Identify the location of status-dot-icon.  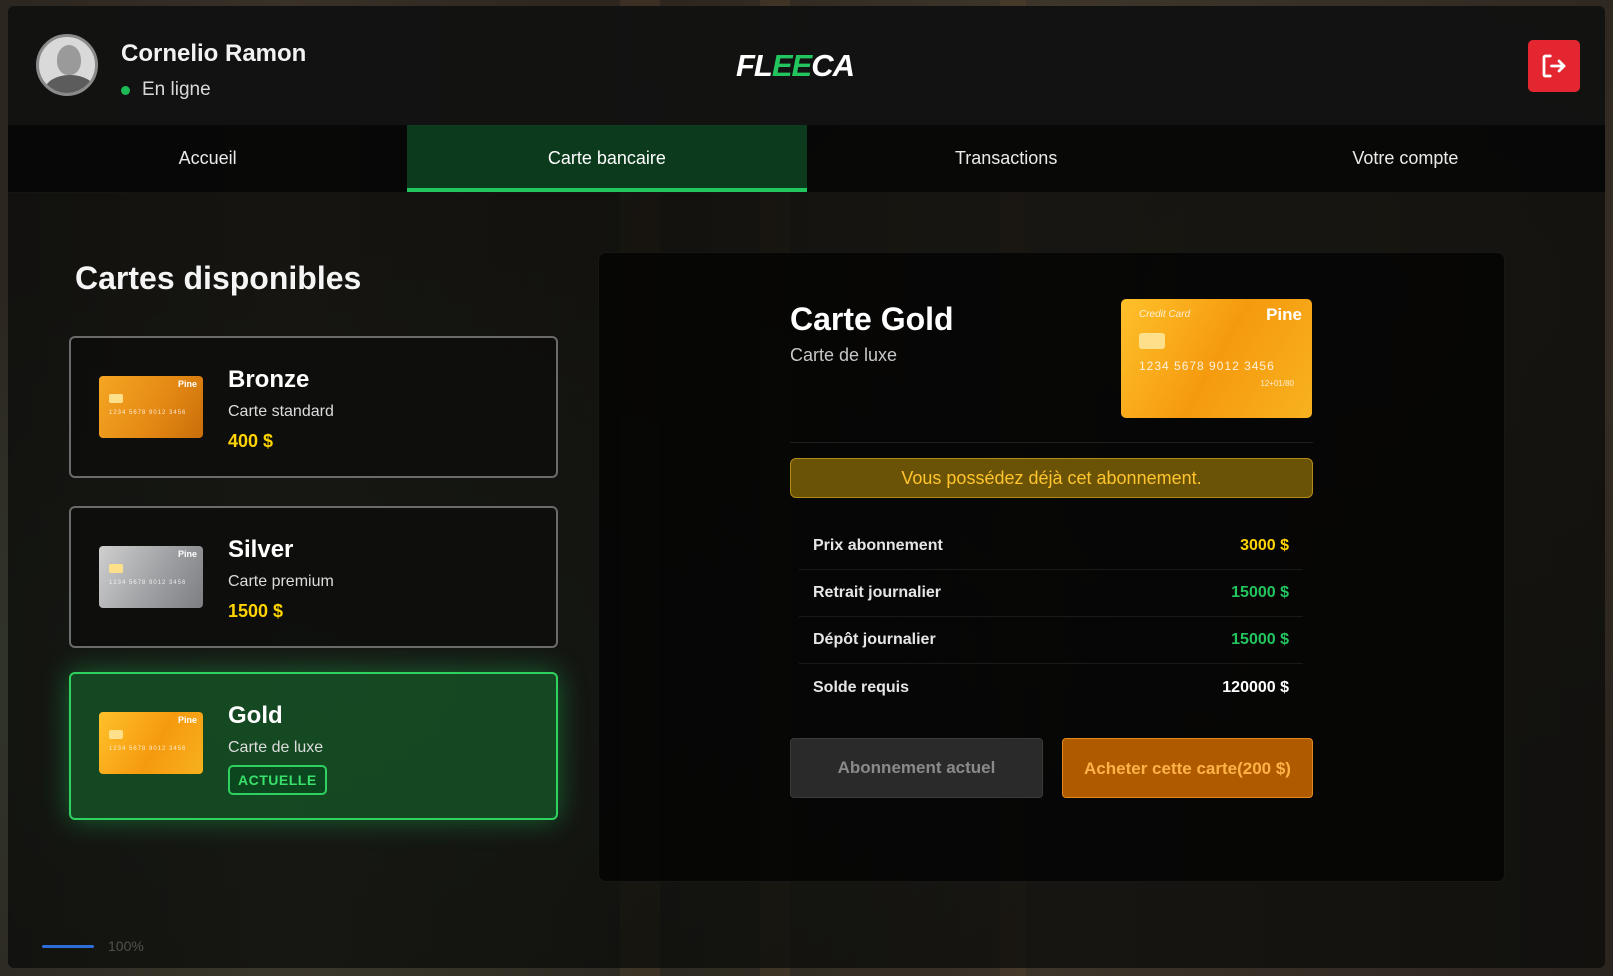
(125, 90).